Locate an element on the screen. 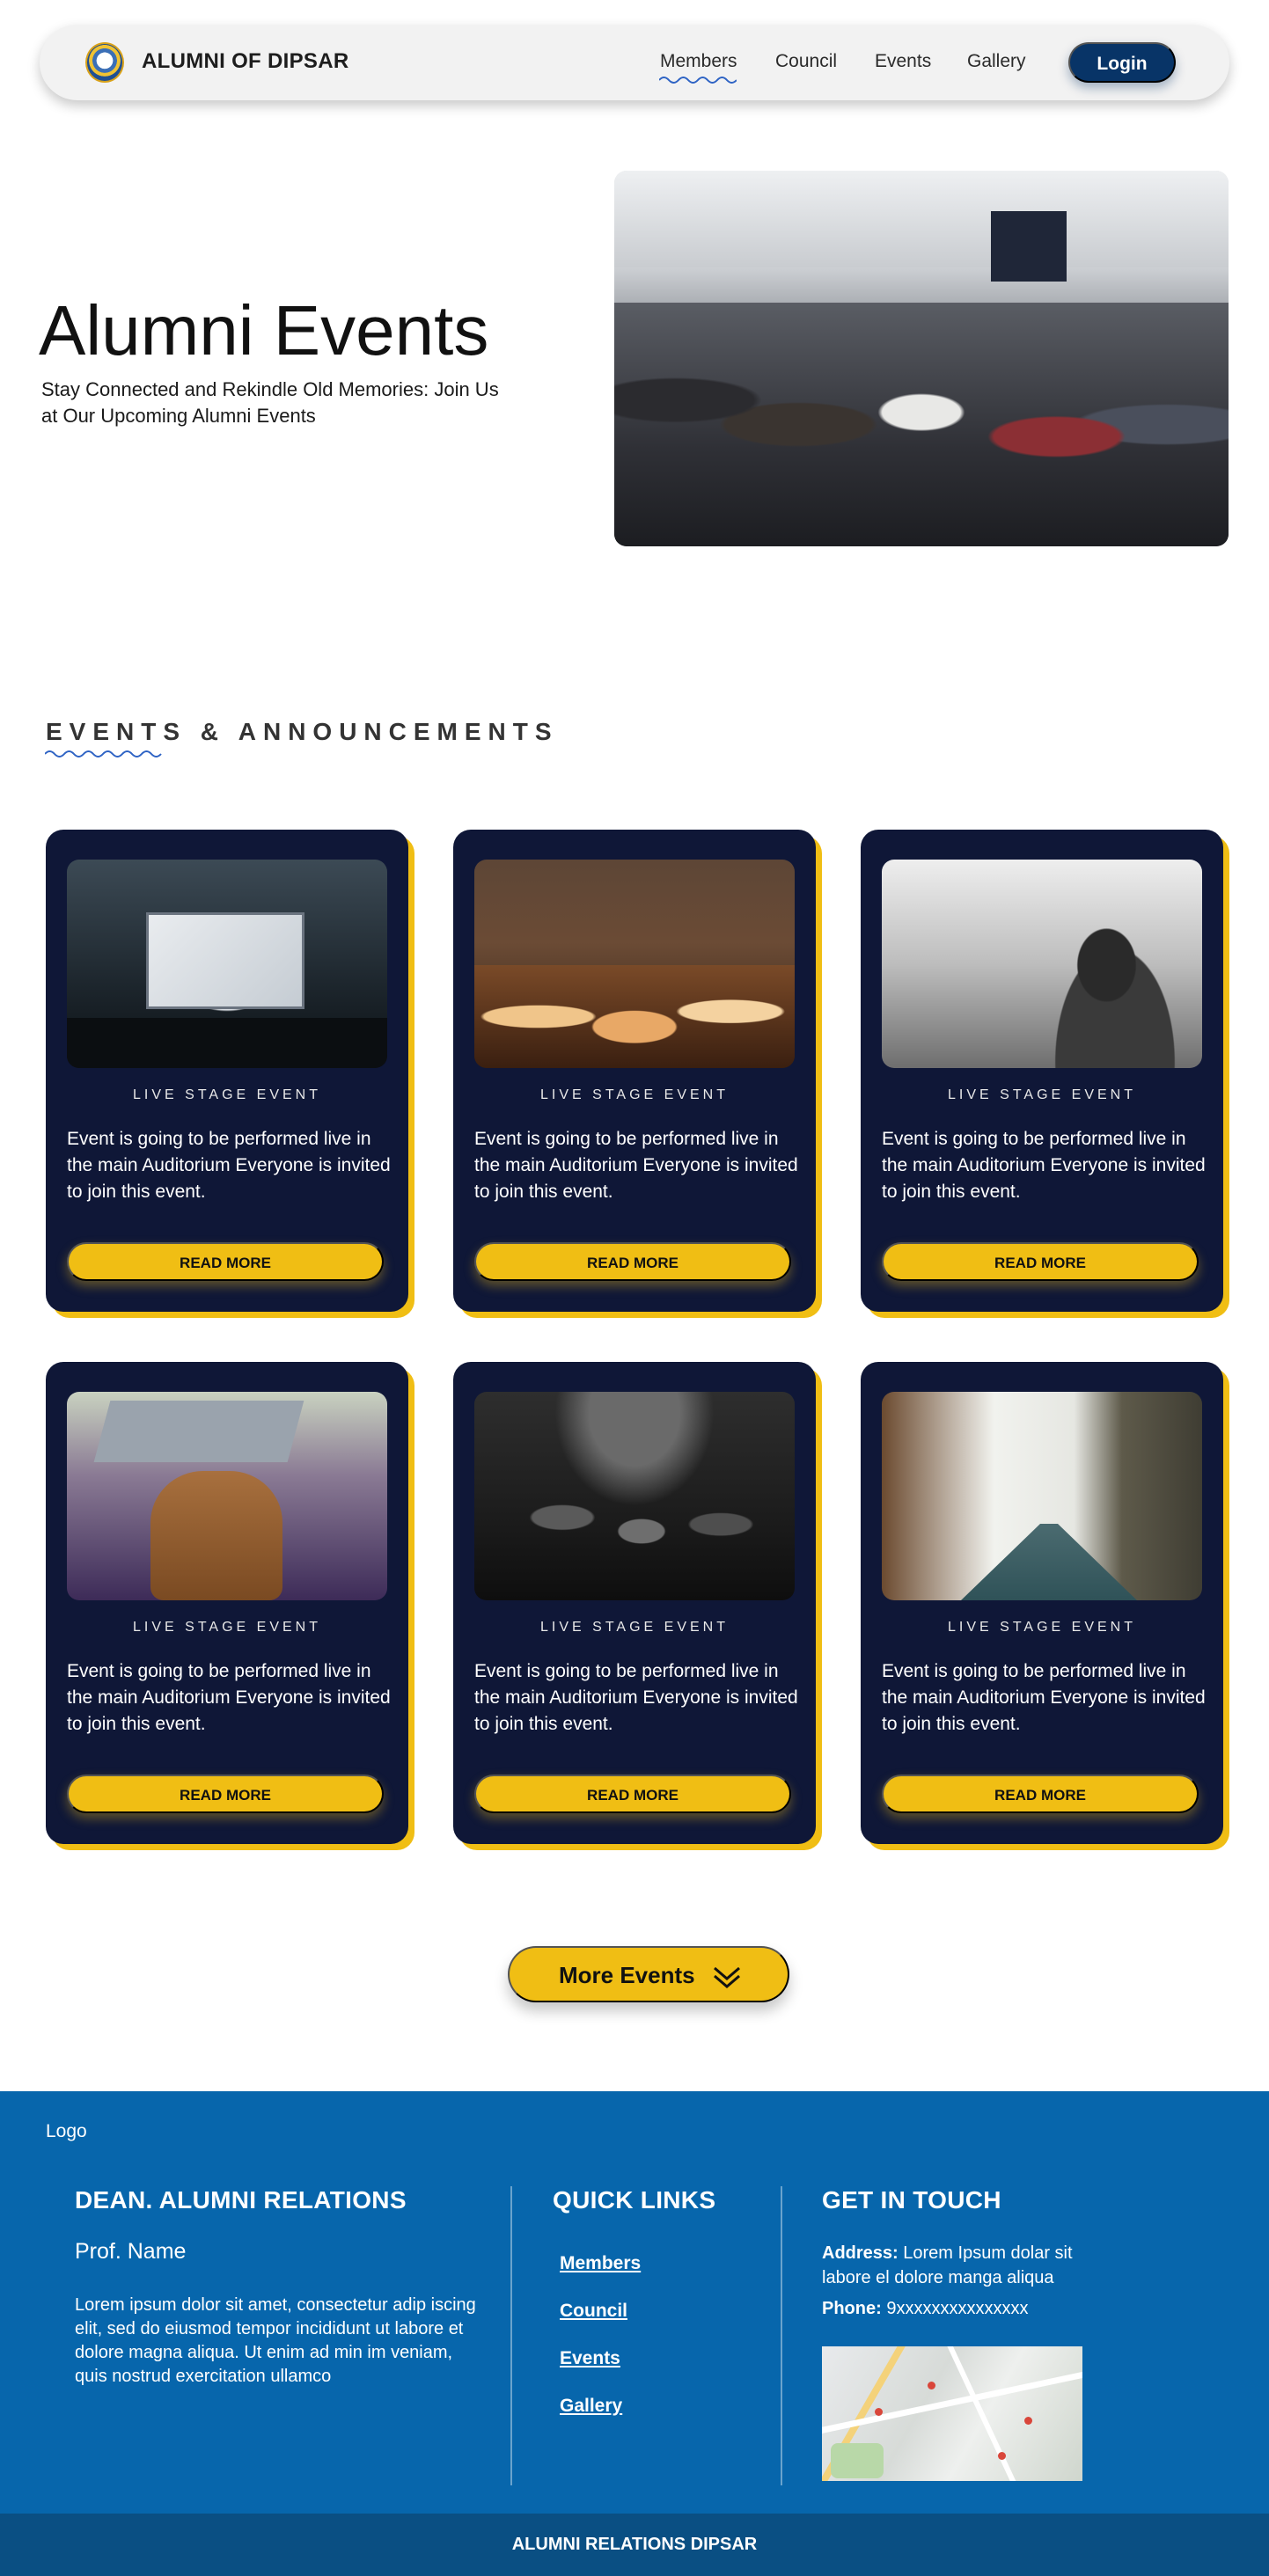 This screenshot has width=1269, height=2576. footer-bottom-bar: ALUMNI RELATIONS DIPSAR is located at coordinates (634, 2545).